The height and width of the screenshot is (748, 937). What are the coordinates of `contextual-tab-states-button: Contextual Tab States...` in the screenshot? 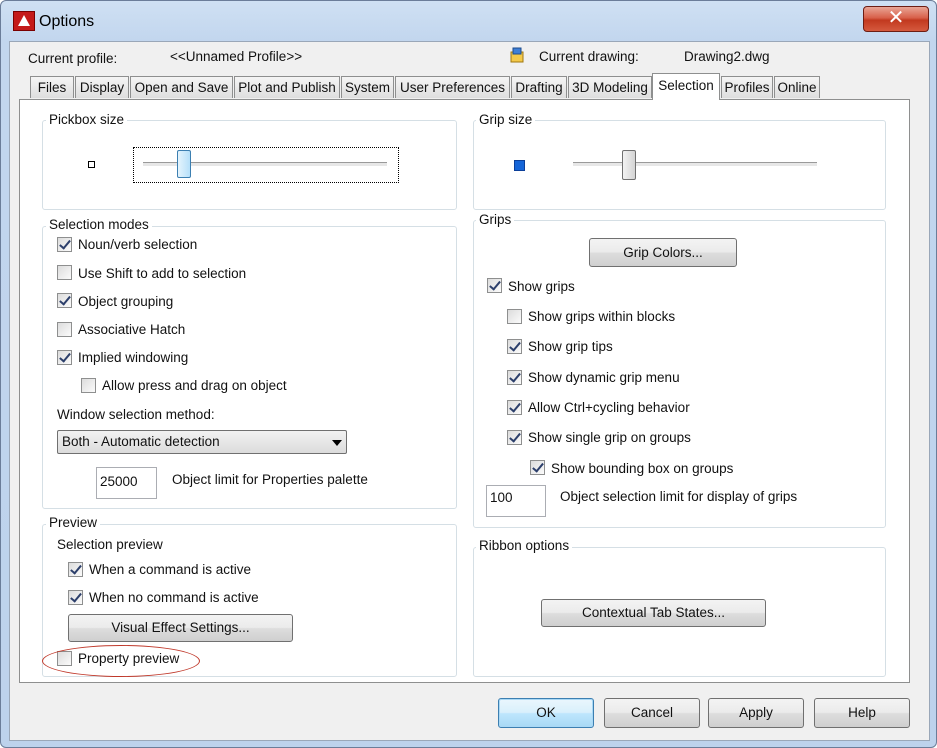 It's located at (653, 613).